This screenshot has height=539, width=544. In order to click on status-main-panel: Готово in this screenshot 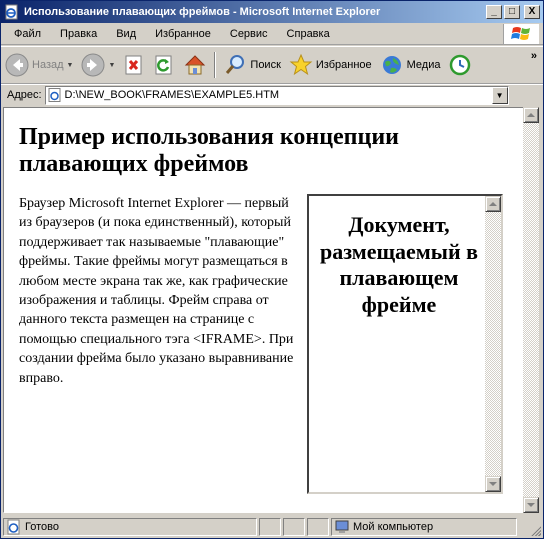, I will do `click(130, 527)`.